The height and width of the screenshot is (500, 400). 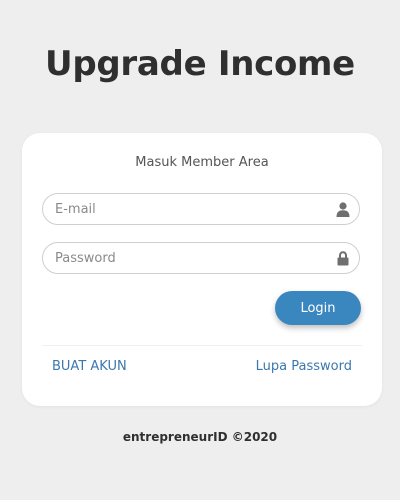 What do you see at coordinates (343, 209) in the screenshot?
I see `user-icon` at bounding box center [343, 209].